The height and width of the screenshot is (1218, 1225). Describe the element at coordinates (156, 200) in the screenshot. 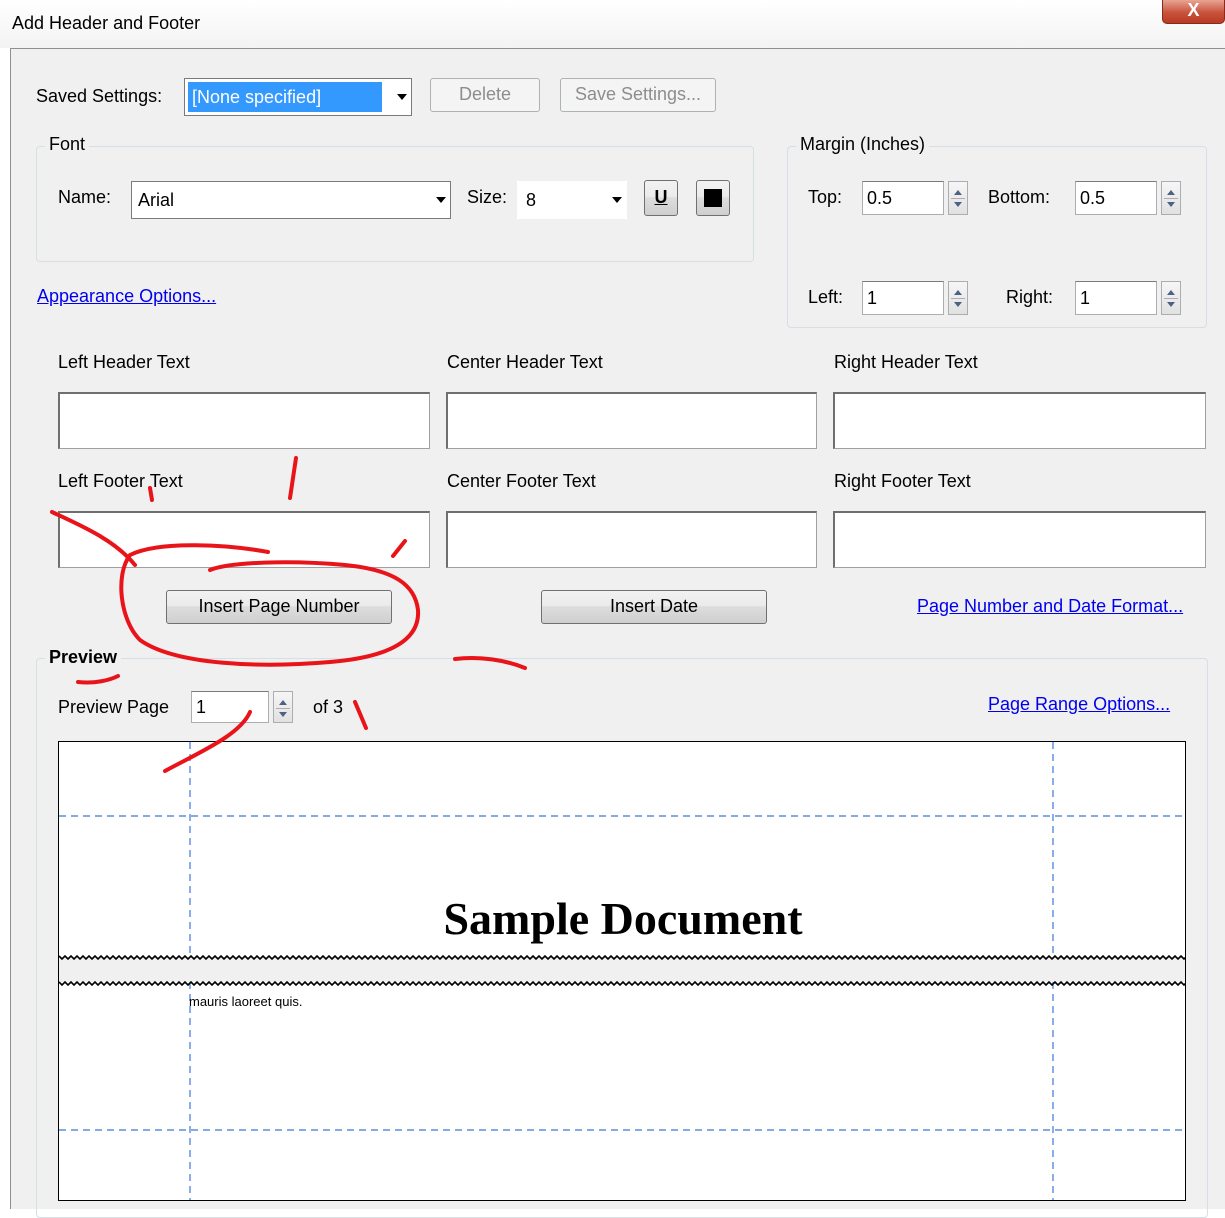

I see `font-name-value: Arial` at that location.